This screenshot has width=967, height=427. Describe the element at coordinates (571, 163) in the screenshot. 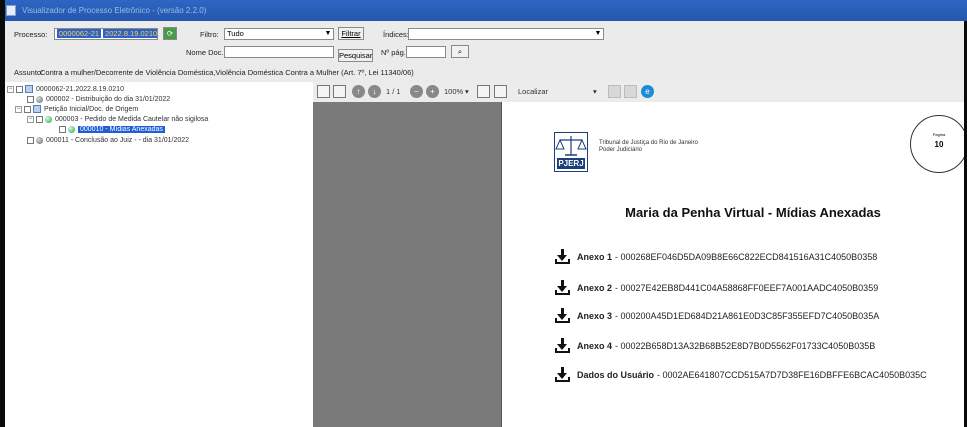

I see `logo-text: PJERJ` at that location.